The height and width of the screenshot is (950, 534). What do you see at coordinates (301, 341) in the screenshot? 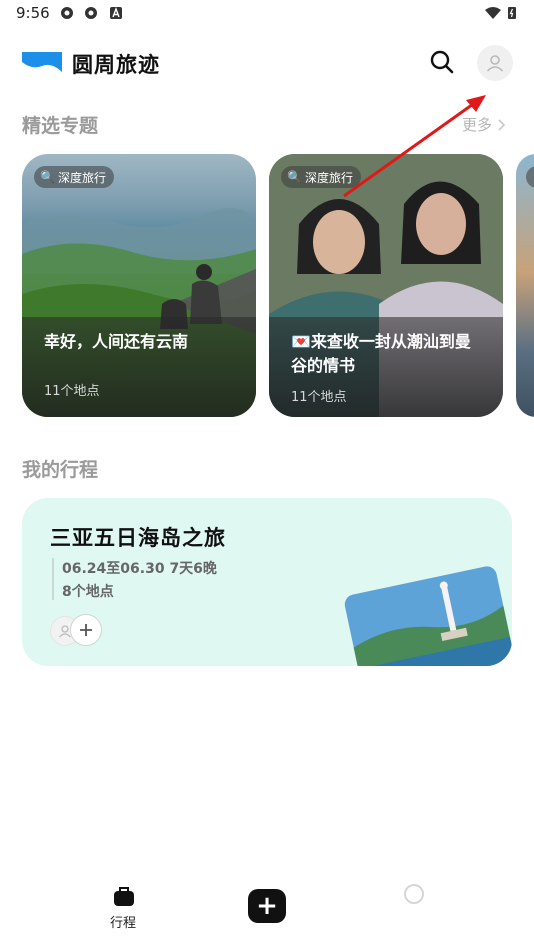
I see `love-letter-icon: 💌` at bounding box center [301, 341].